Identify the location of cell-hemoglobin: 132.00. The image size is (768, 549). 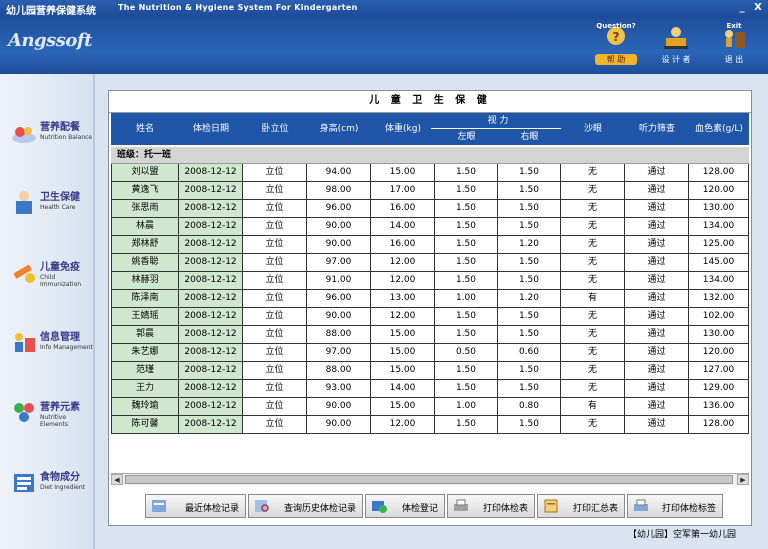
(719, 299).